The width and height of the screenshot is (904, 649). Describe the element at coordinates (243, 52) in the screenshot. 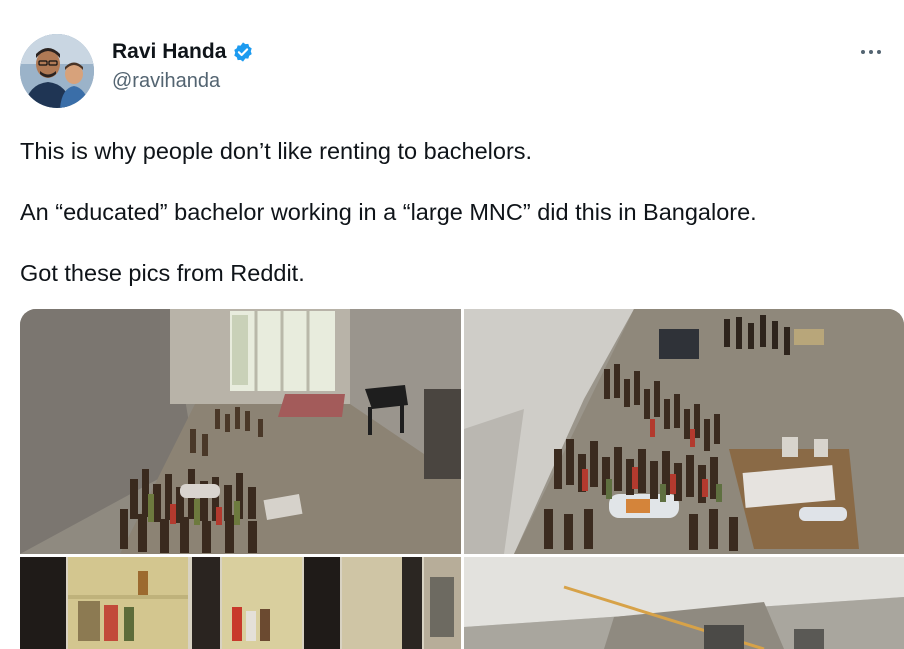

I see `verified-badge-icon` at that location.